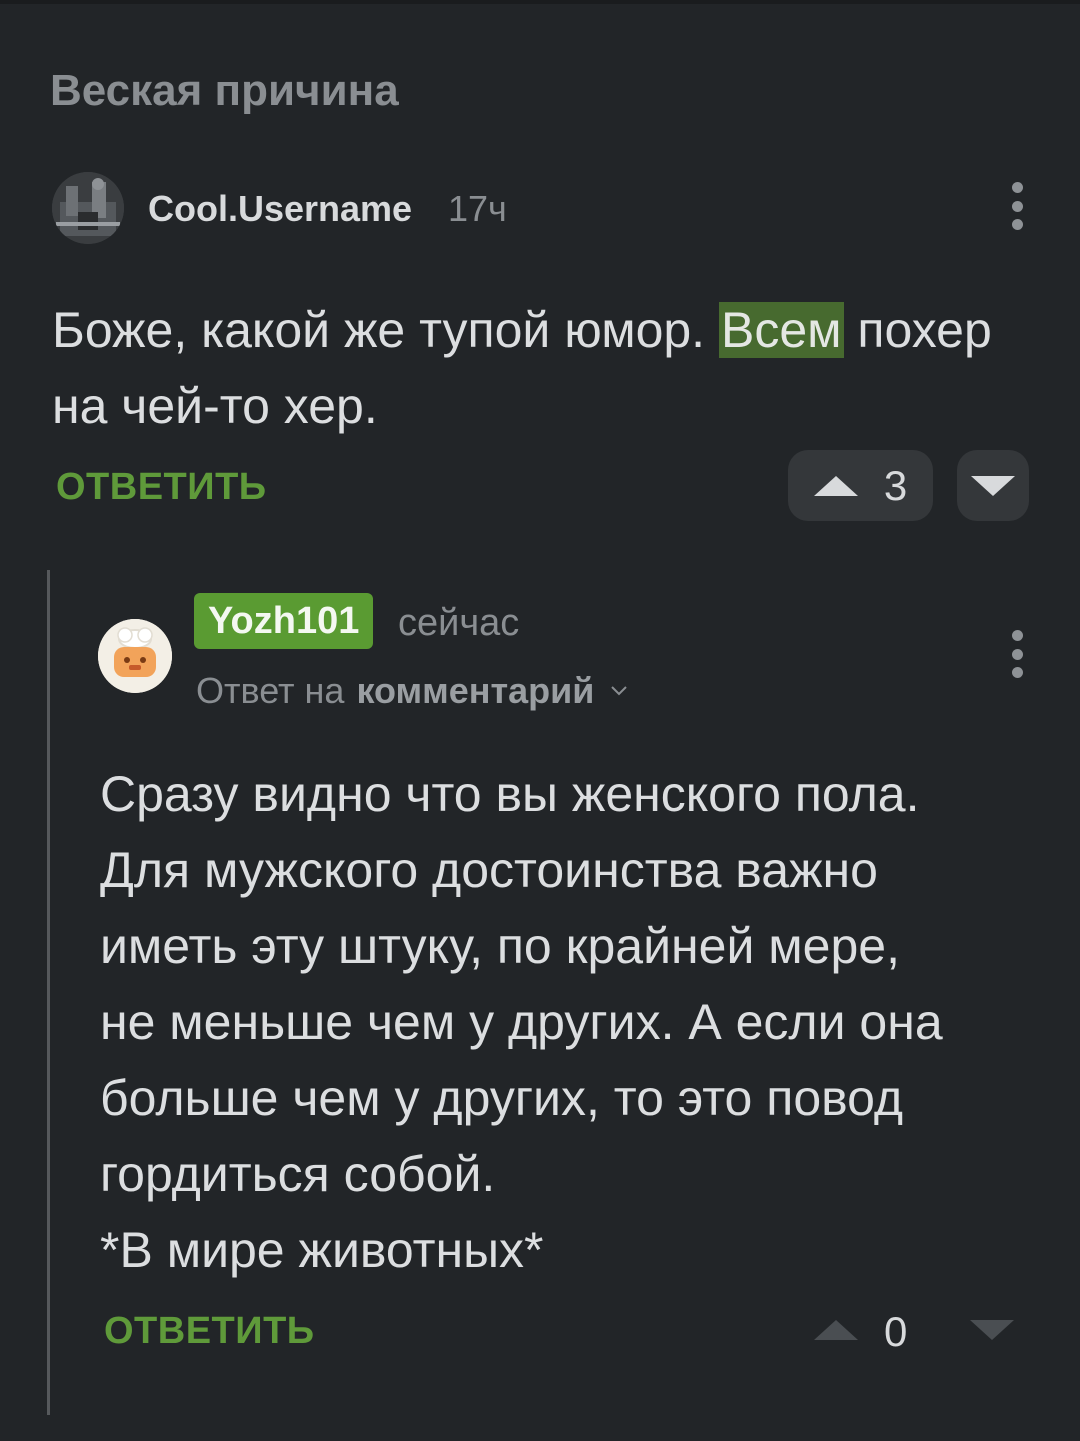 Image resolution: width=1080 pixels, height=1441 pixels. What do you see at coordinates (459, 623) in the screenshot?
I see `comment-time: сейчас` at bounding box center [459, 623].